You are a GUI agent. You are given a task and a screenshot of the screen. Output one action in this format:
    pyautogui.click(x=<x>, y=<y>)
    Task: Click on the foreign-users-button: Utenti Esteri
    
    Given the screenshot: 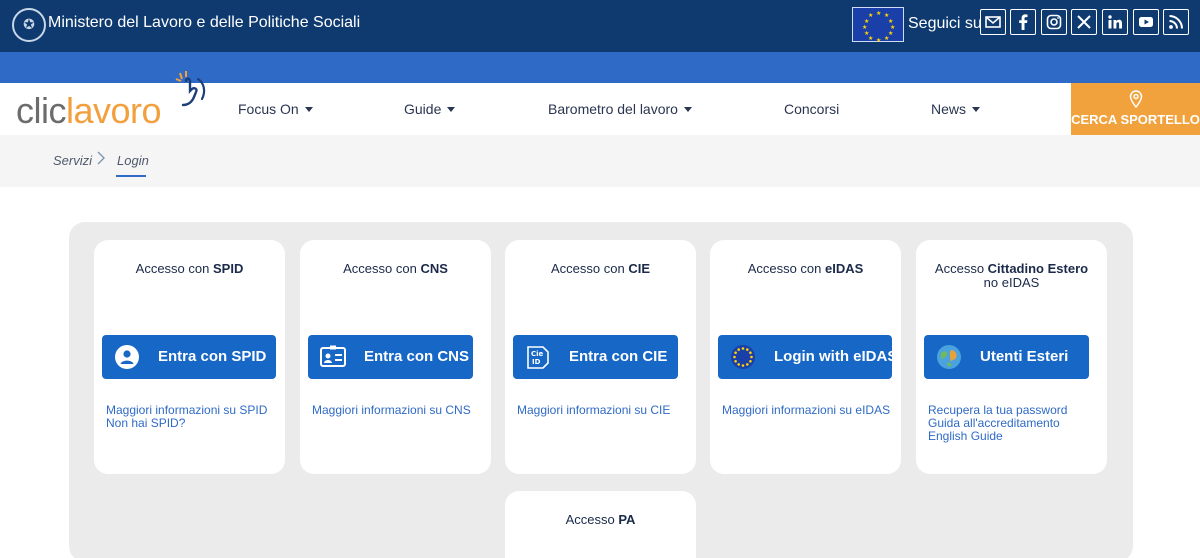 What is the action you would take?
    pyautogui.click(x=1006, y=357)
    